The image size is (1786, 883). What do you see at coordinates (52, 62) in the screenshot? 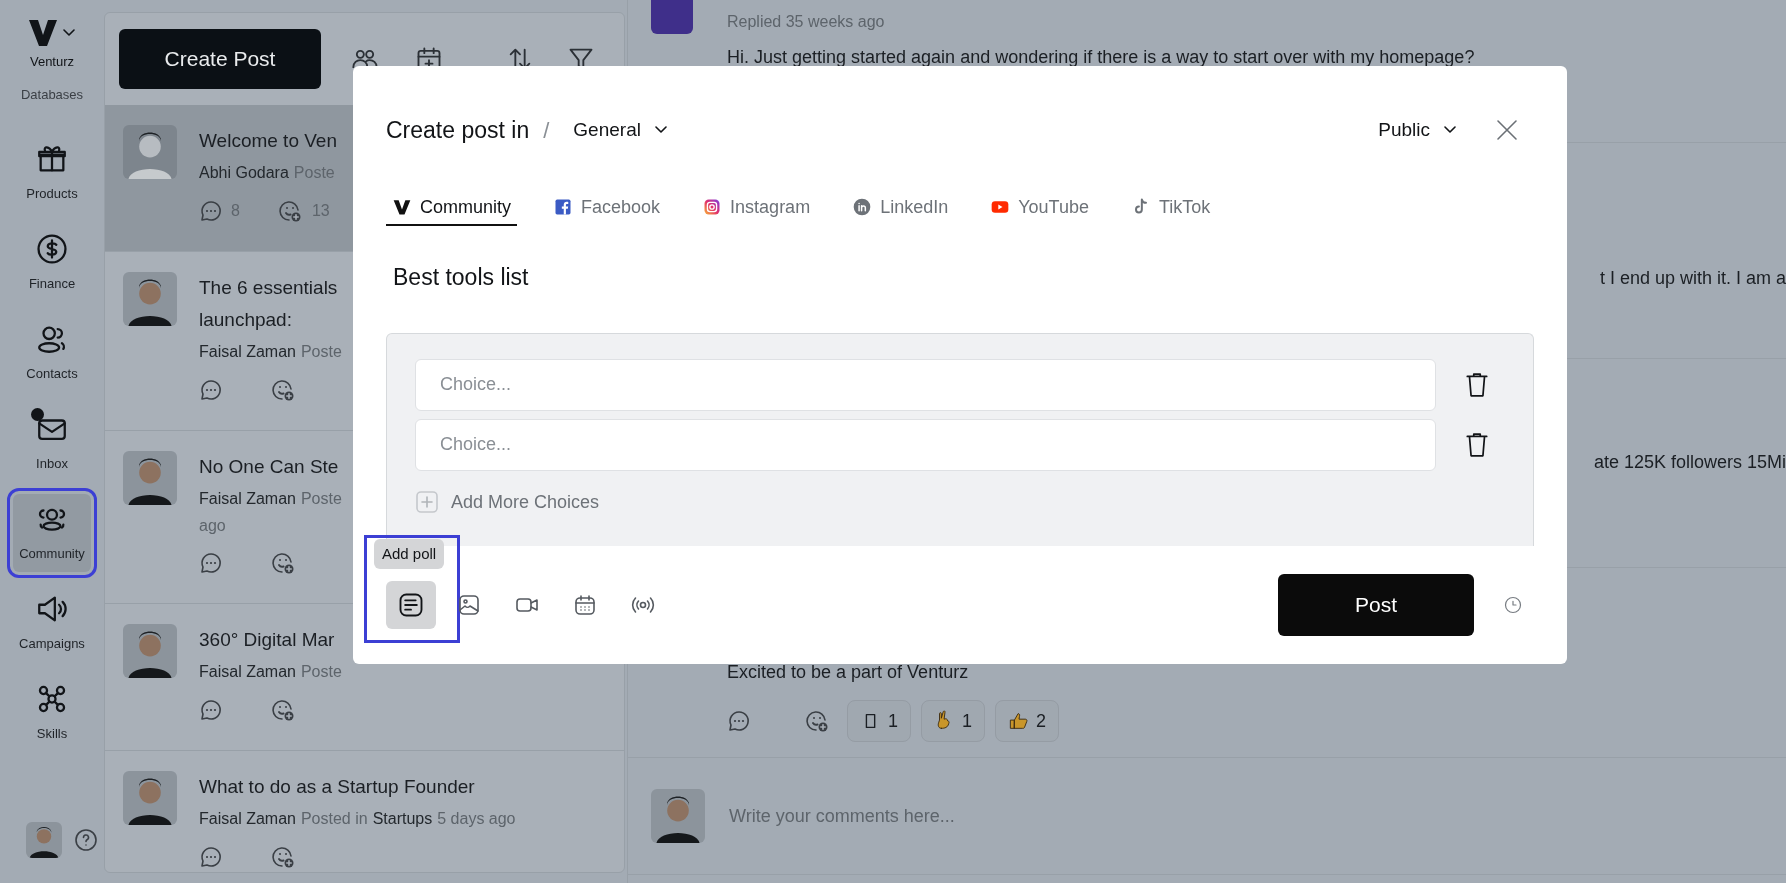
I see `brand-name: Venturz` at bounding box center [52, 62].